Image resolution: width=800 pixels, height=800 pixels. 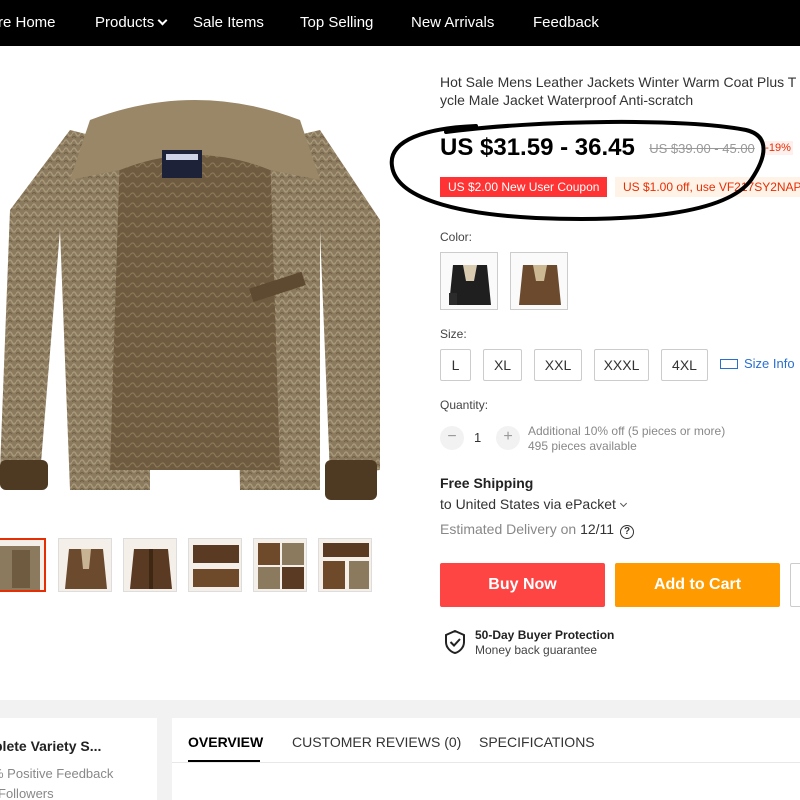 I want to click on original-price: US $39.00 - 45.00, so click(x=702, y=148).